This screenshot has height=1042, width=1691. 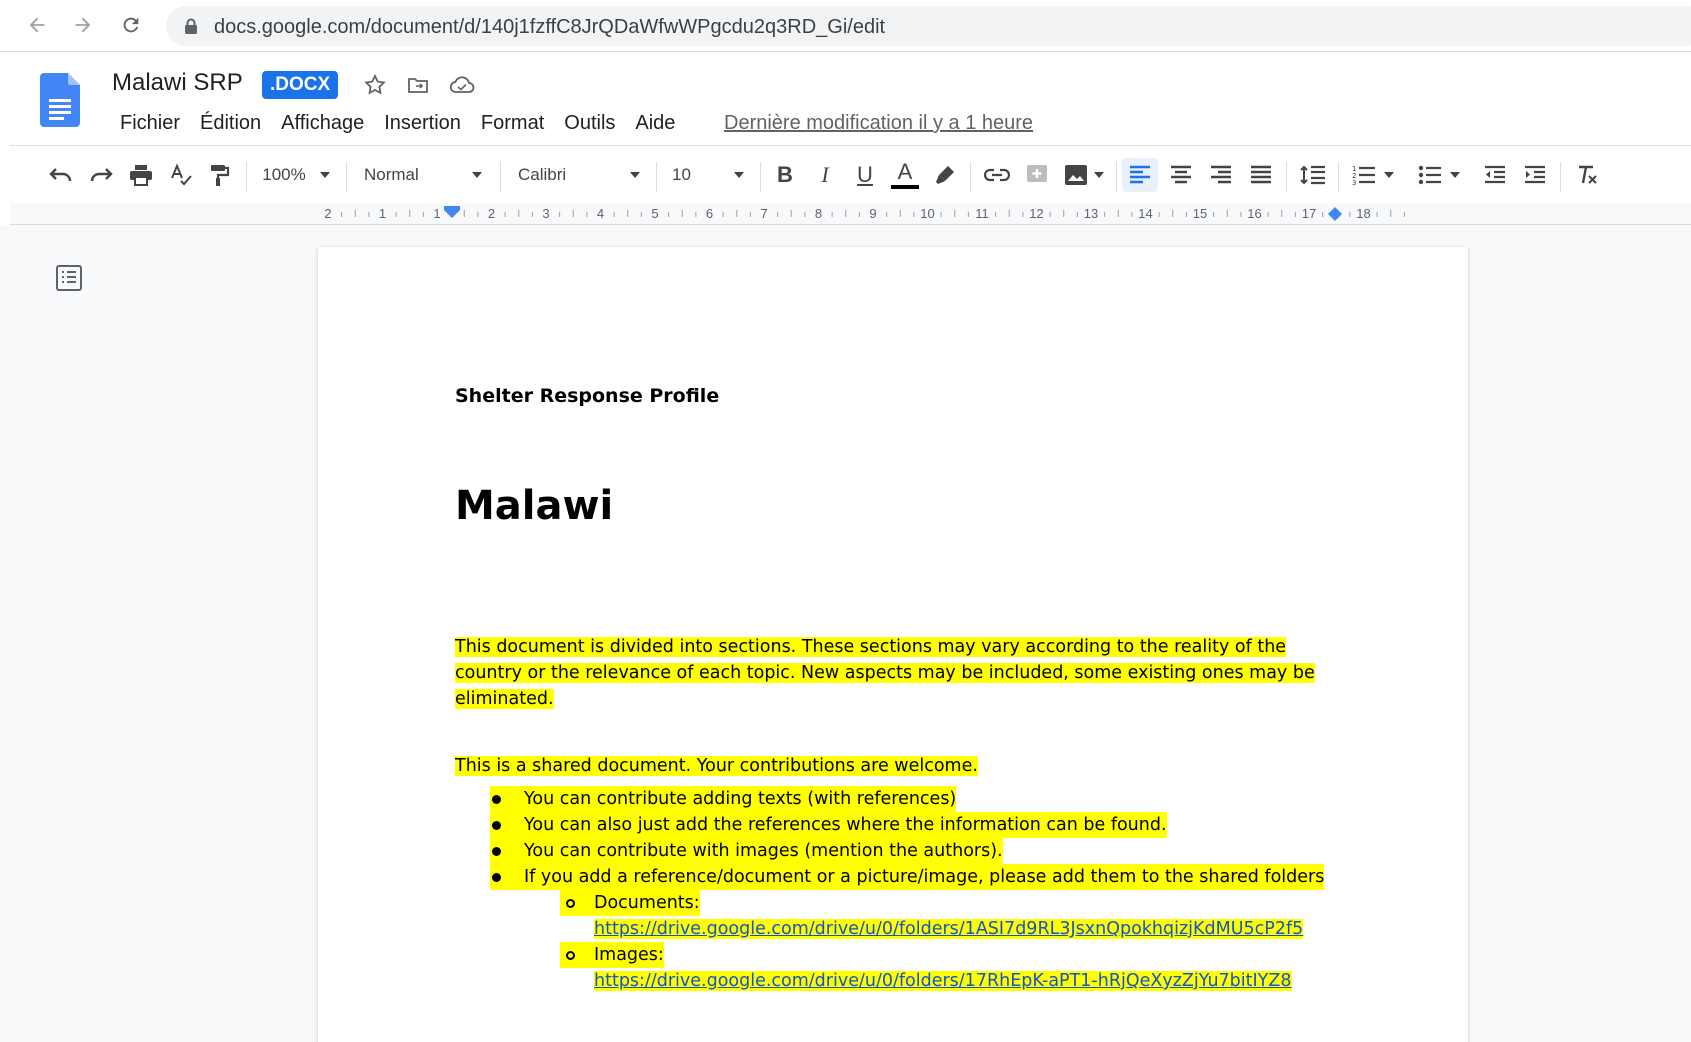 I want to click on reload-button, so click(x=131, y=25).